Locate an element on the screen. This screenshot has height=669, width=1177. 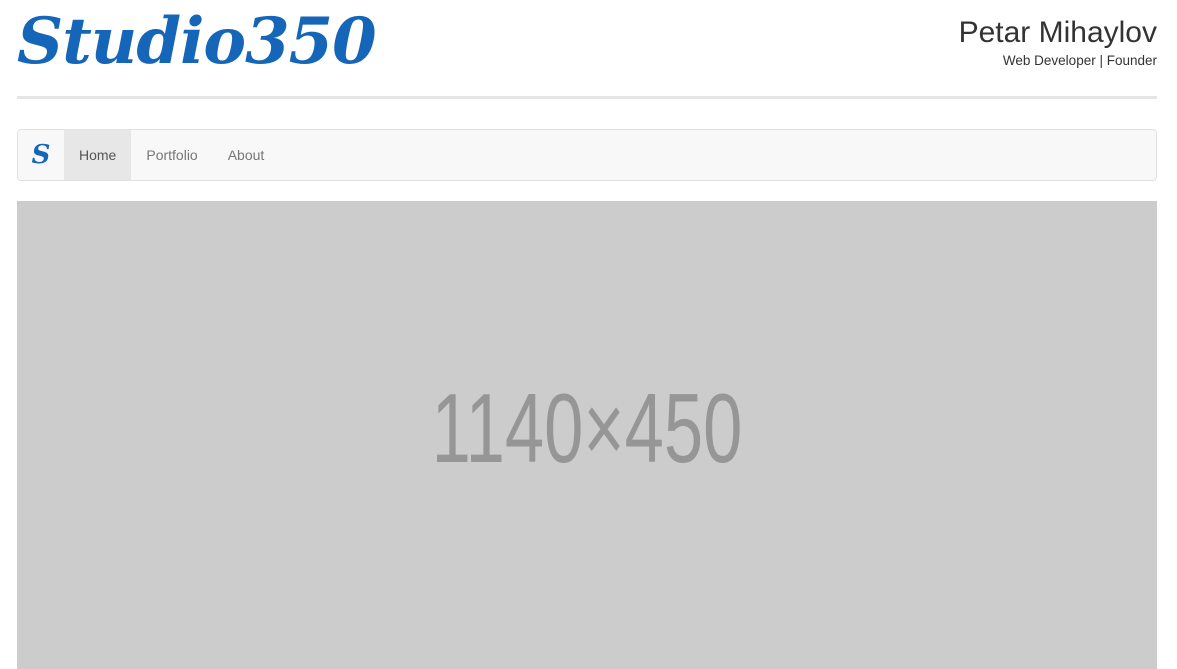
hero-placeholder-label: 1140×450 is located at coordinates (587, 428).